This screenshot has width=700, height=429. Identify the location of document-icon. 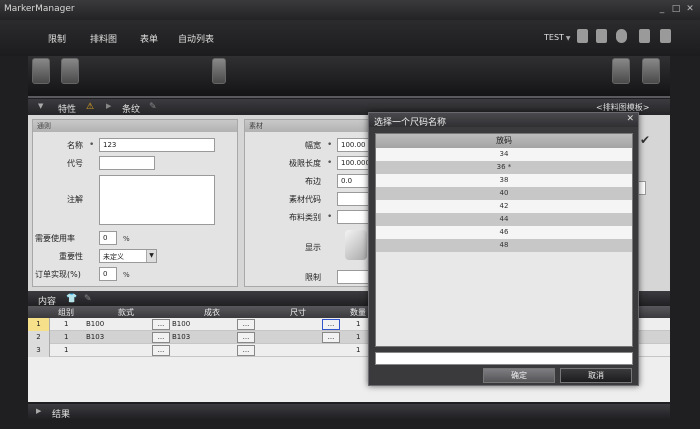
(582, 36).